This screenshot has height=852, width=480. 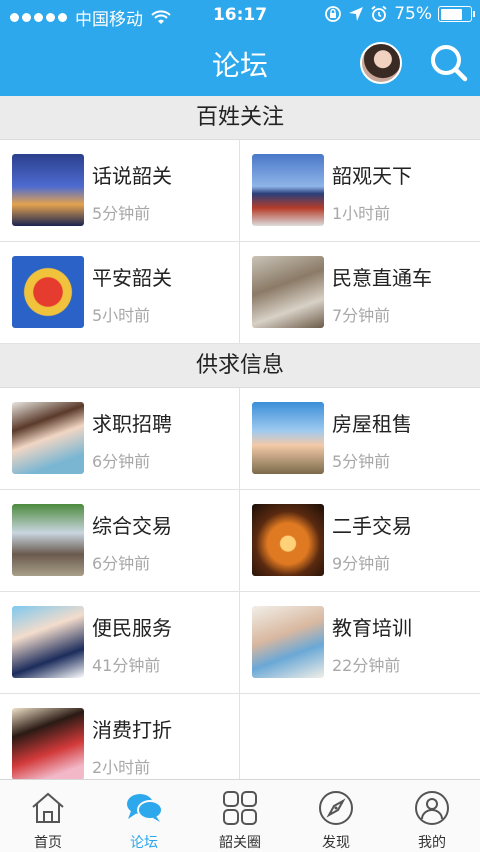 What do you see at coordinates (360, 541) in the screenshot?
I see `forum-board-item: 二手交易 9分钟前` at bounding box center [360, 541].